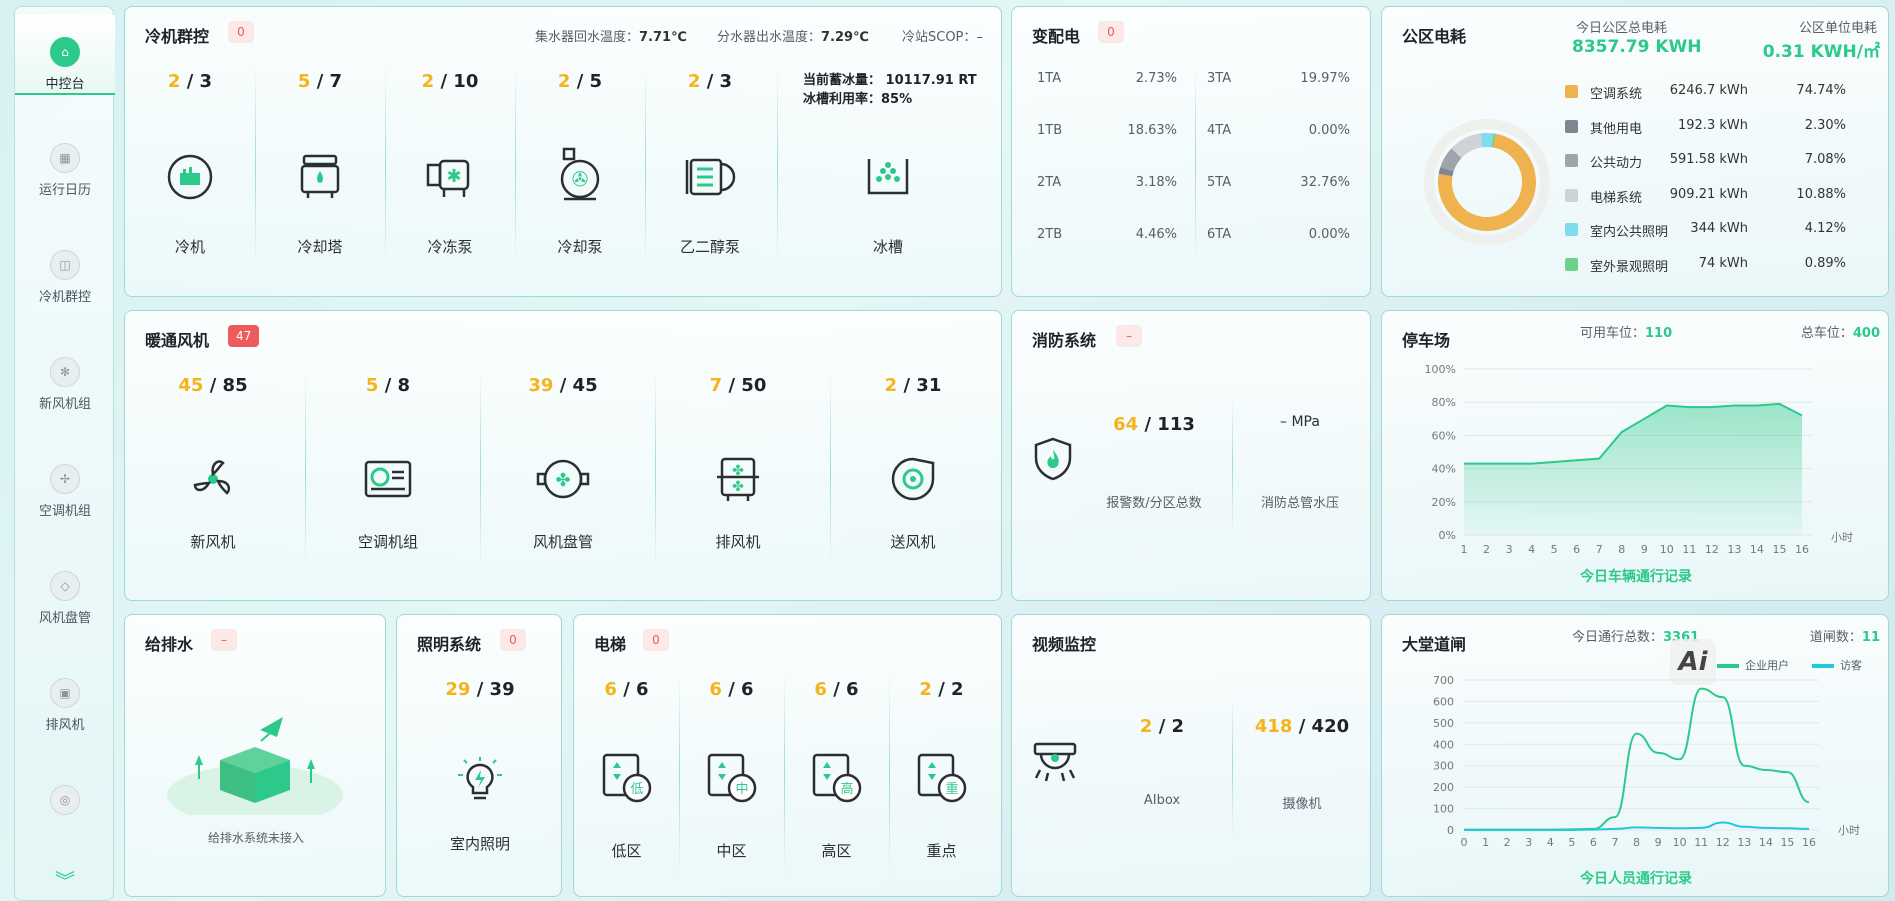 Image resolution: width=1895 pixels, height=901 pixels. Describe the element at coordinates (1443, 766) in the screenshot. I see `y-tick-label: 300` at that location.